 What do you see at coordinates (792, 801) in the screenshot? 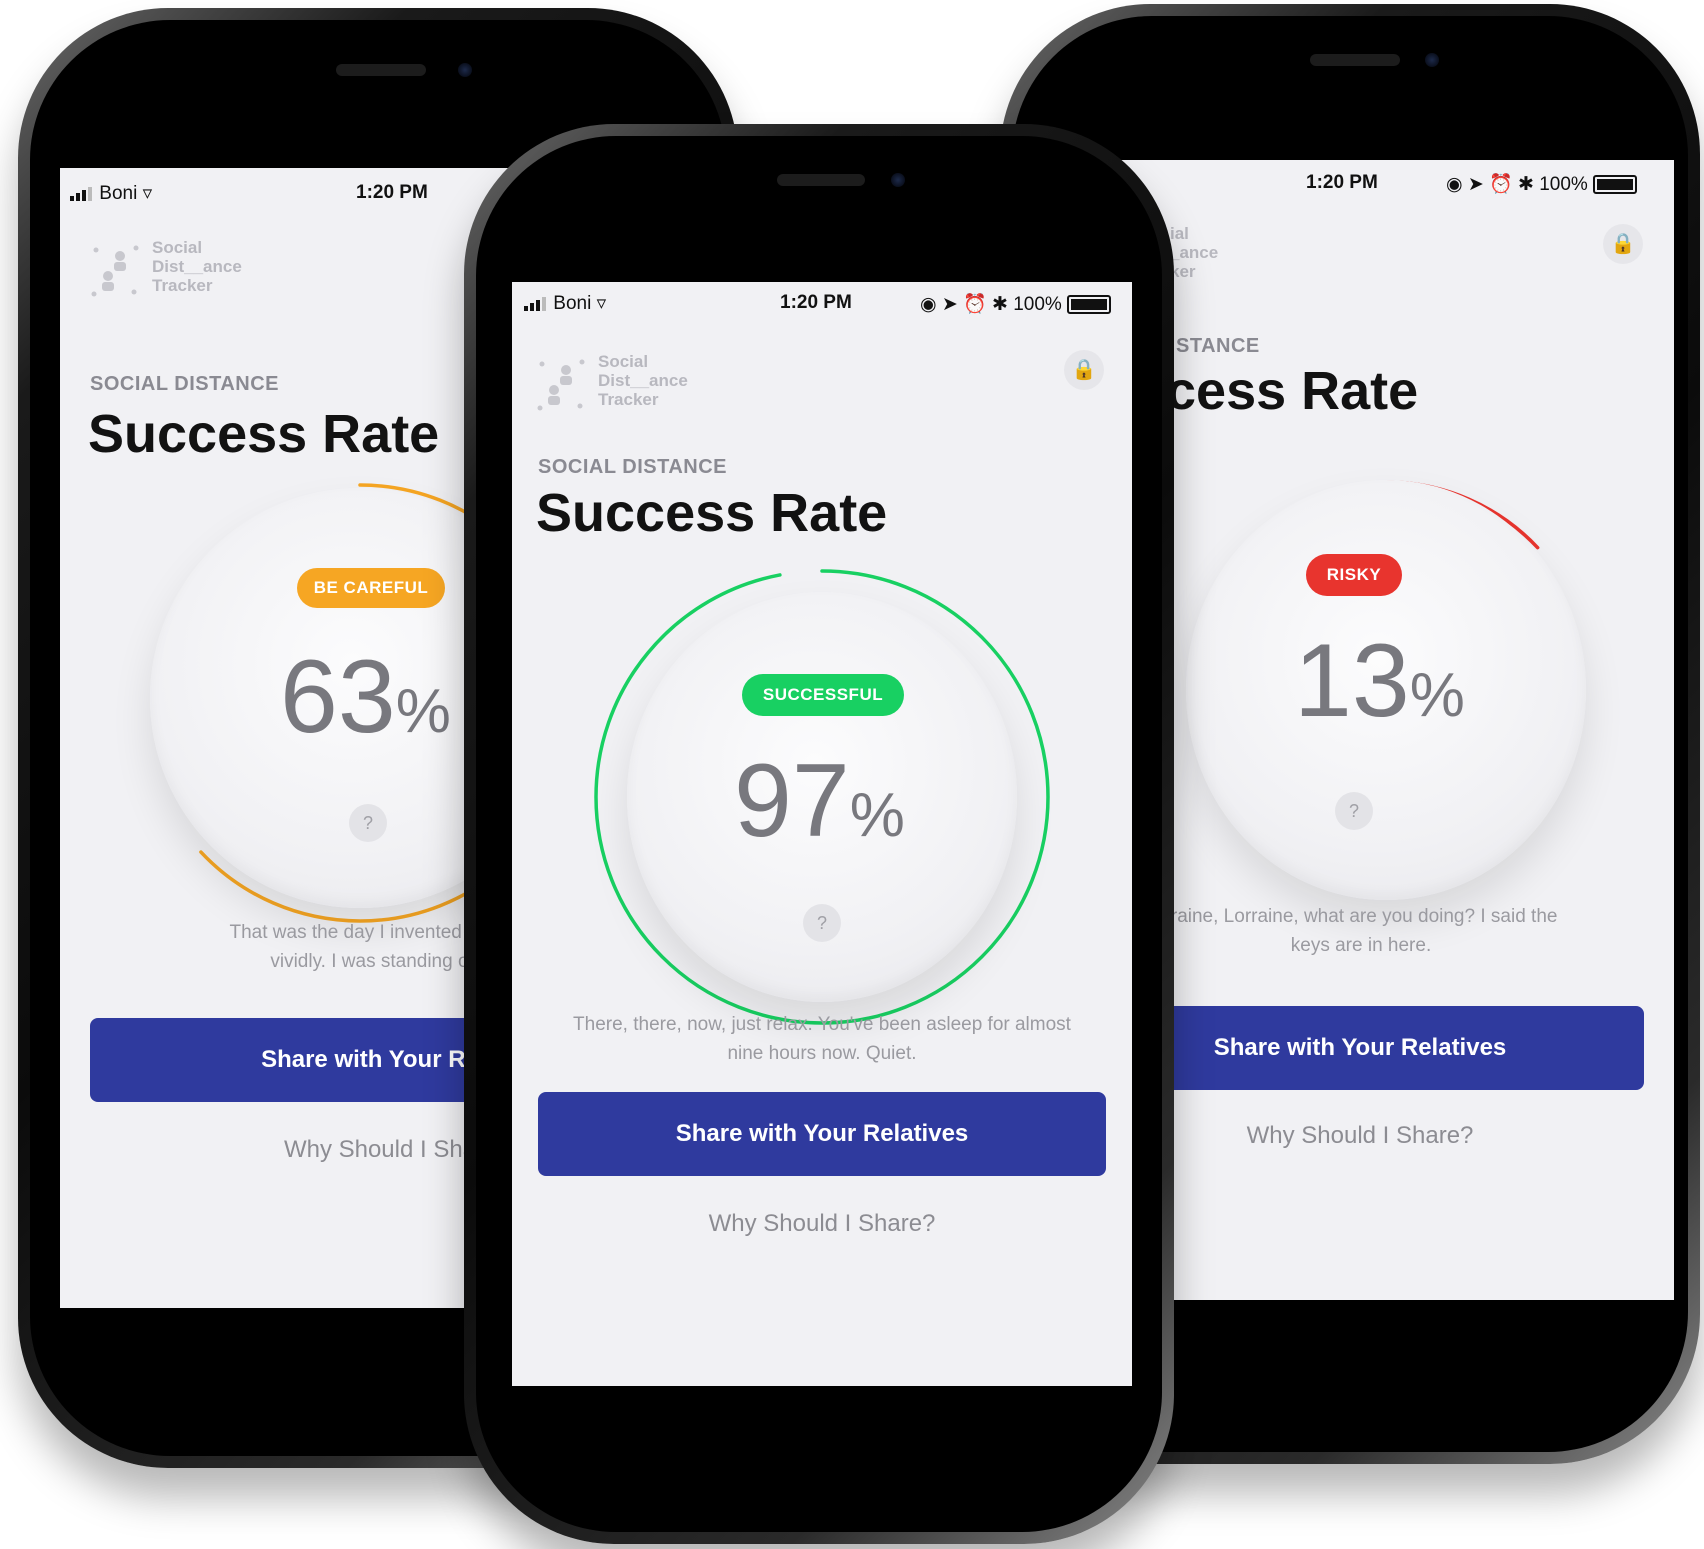
I see `percent-value: 97` at bounding box center [792, 801].